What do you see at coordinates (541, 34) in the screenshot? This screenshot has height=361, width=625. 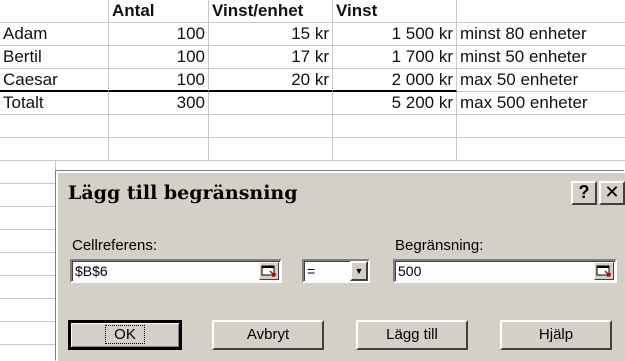 I see `cell-note: minst 80 enheter` at bounding box center [541, 34].